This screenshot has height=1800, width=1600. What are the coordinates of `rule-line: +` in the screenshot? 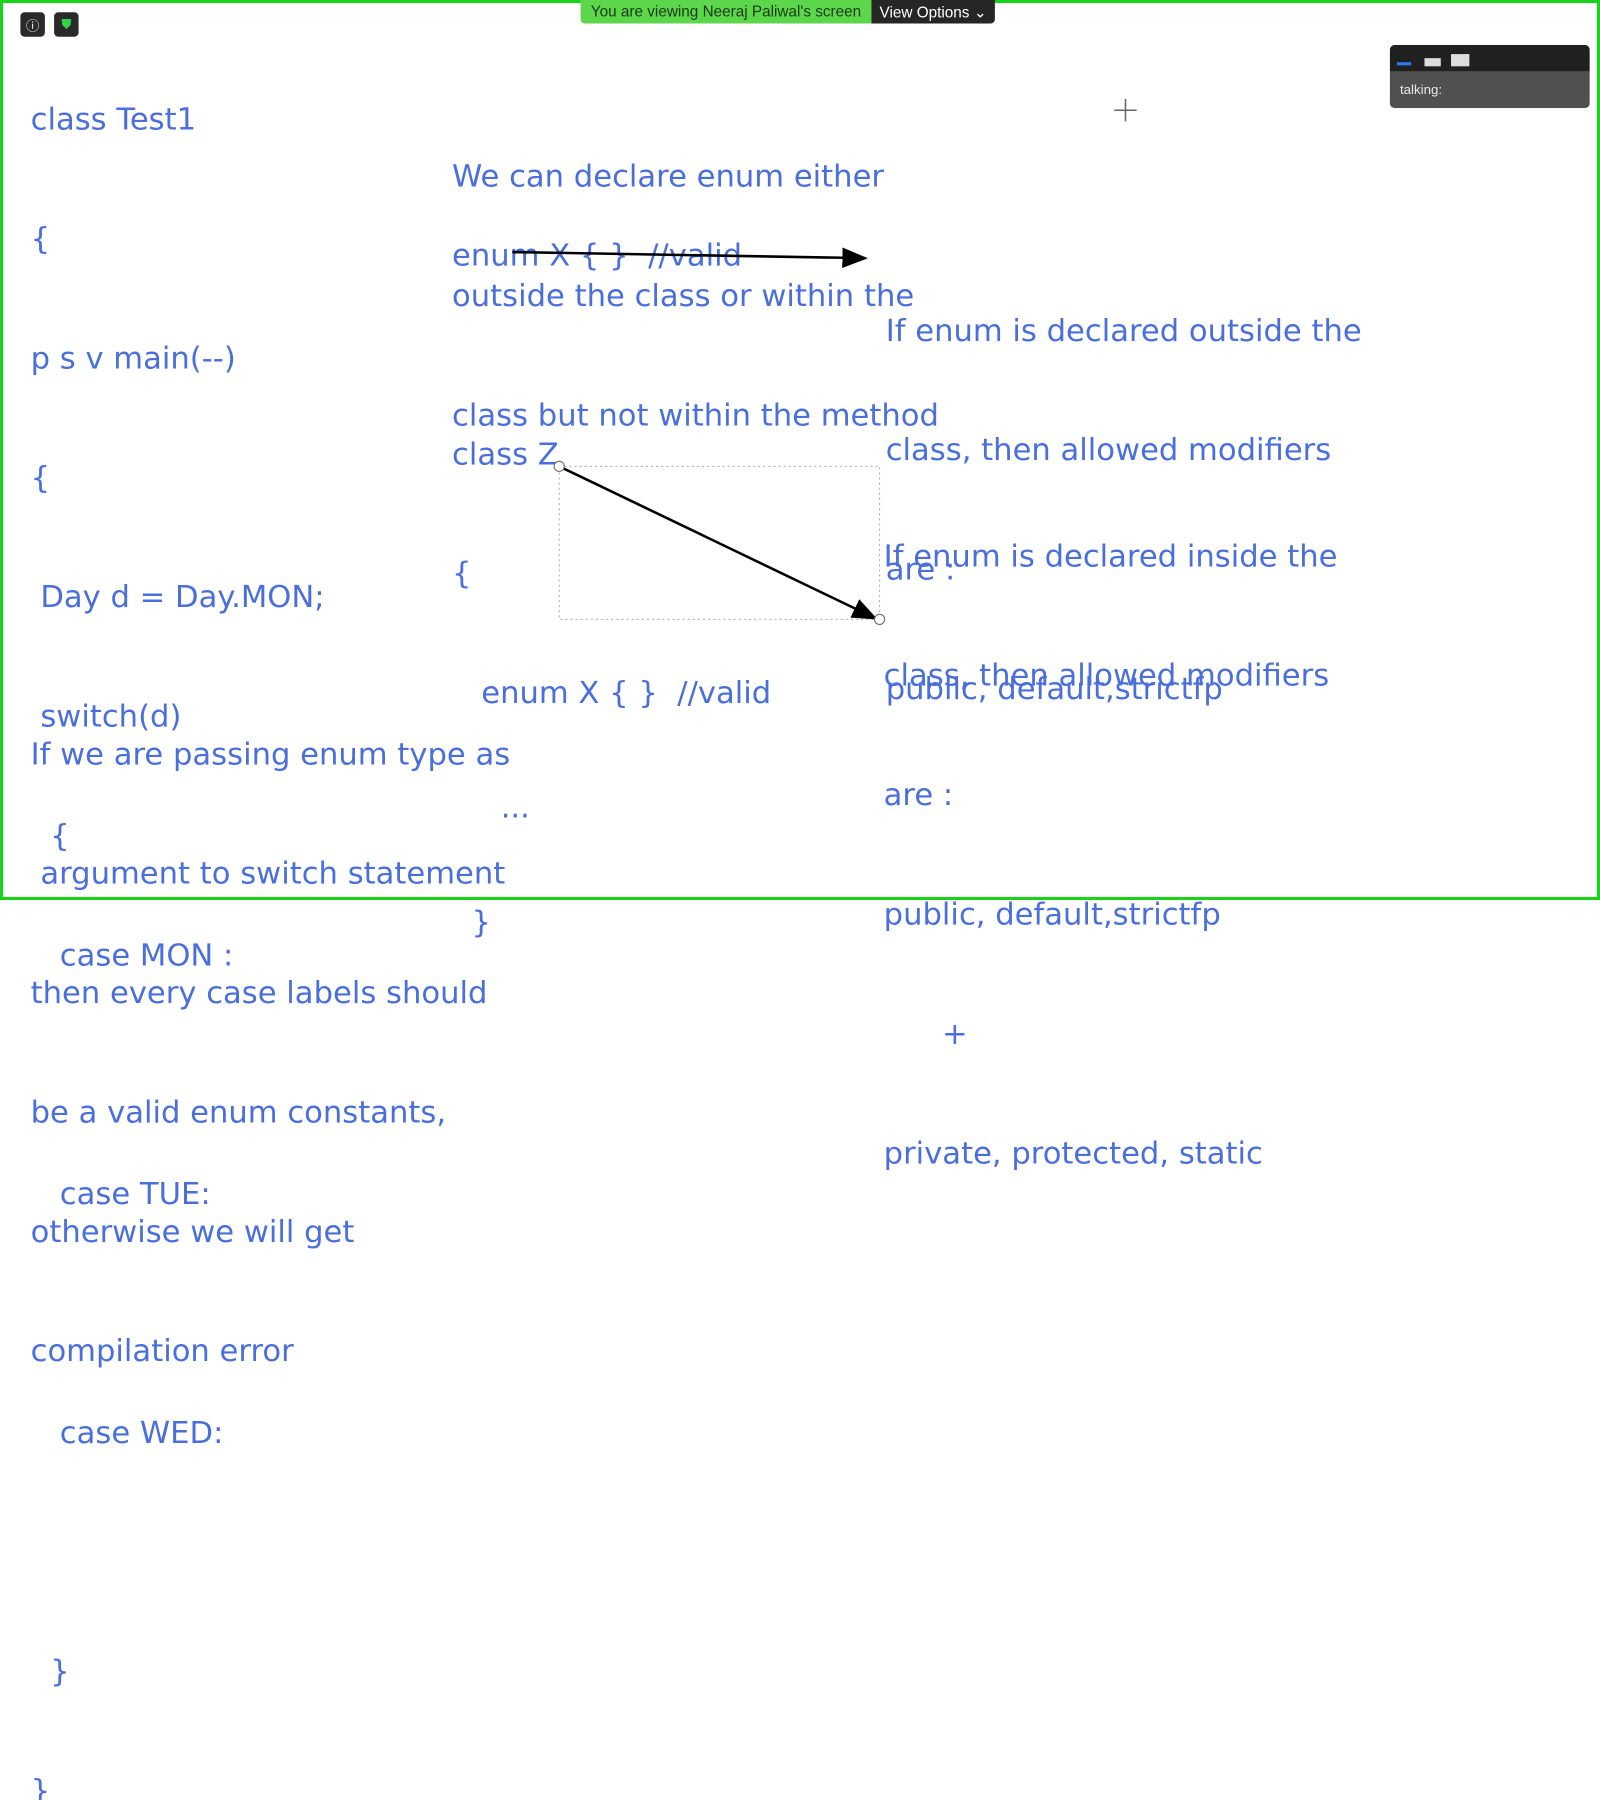 It's located at (925, 1034).